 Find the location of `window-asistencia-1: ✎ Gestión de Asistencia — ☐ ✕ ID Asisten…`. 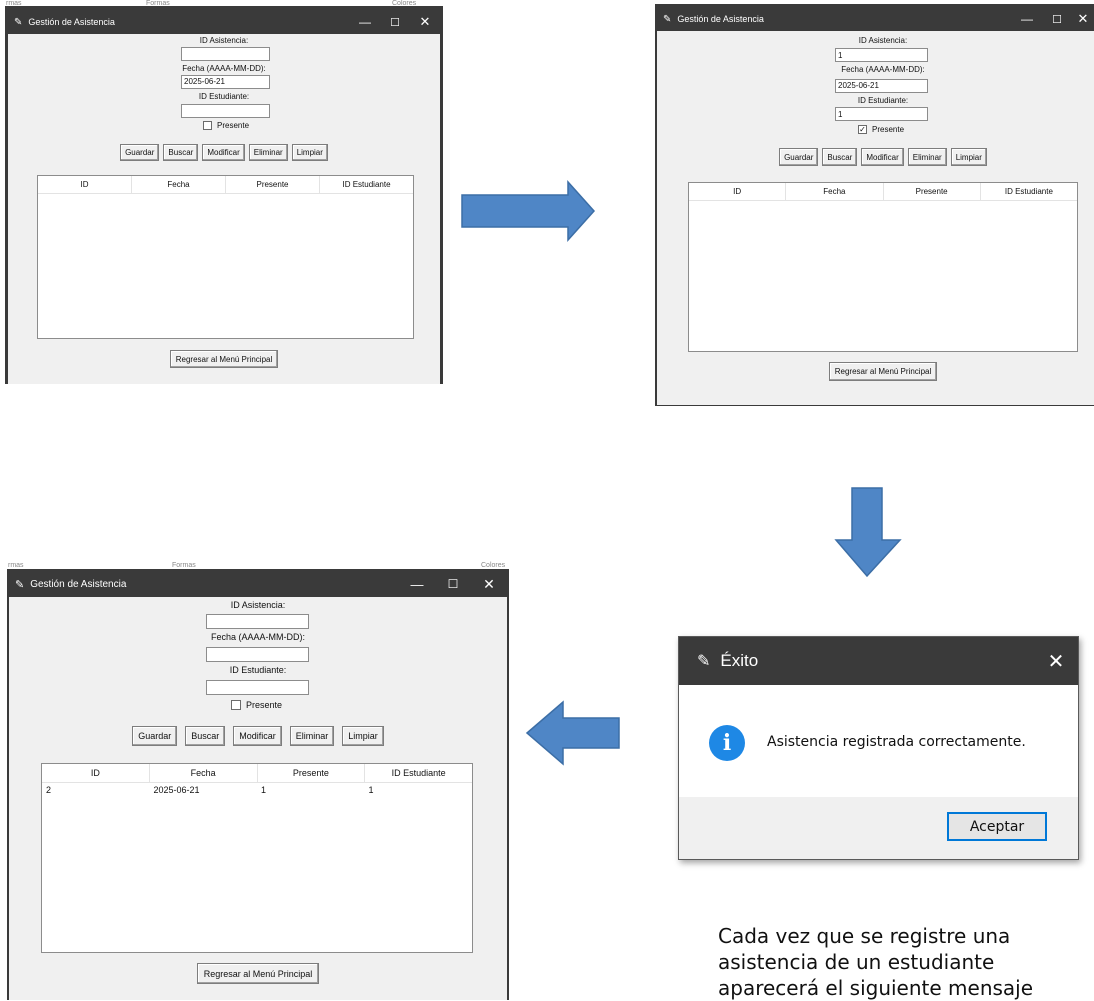

window-asistencia-1: ✎ Gestión de Asistencia — ☐ ✕ ID Asisten… is located at coordinates (224, 197).